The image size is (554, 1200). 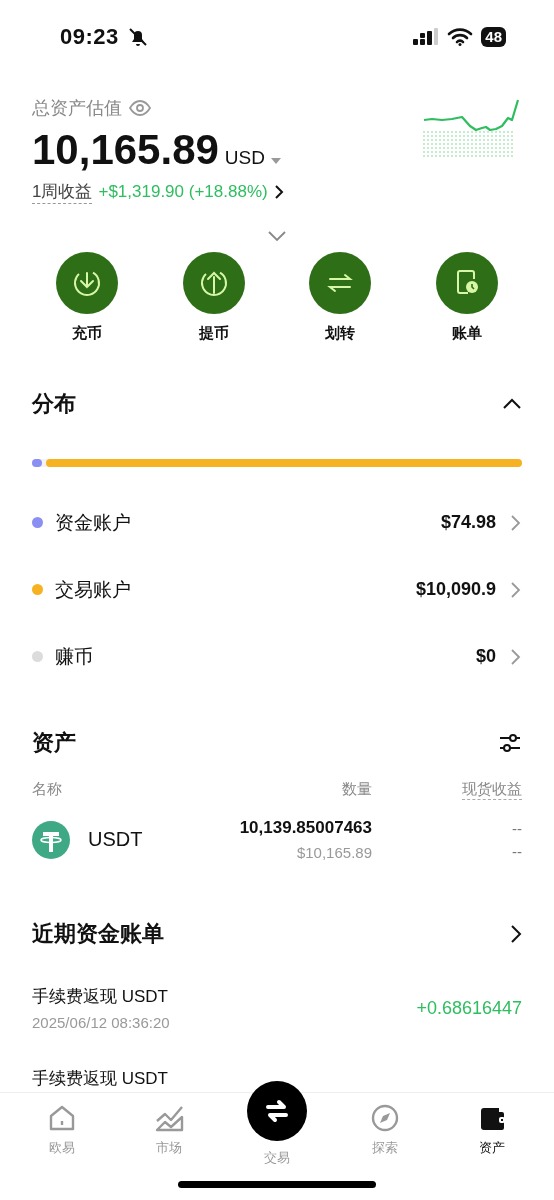 What do you see at coordinates (51, 839) in the screenshot?
I see `coin-logo-icon` at bounding box center [51, 839].